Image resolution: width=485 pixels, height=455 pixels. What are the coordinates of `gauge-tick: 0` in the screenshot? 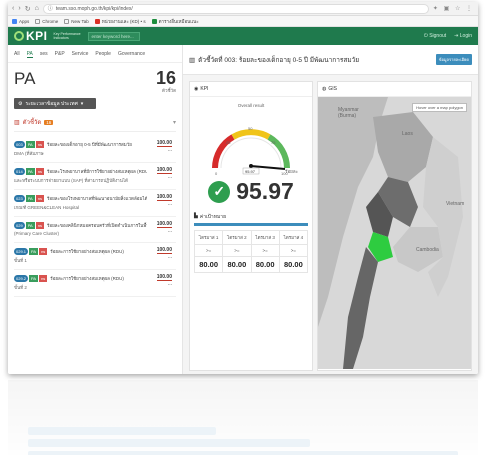 It's located at (216, 173).